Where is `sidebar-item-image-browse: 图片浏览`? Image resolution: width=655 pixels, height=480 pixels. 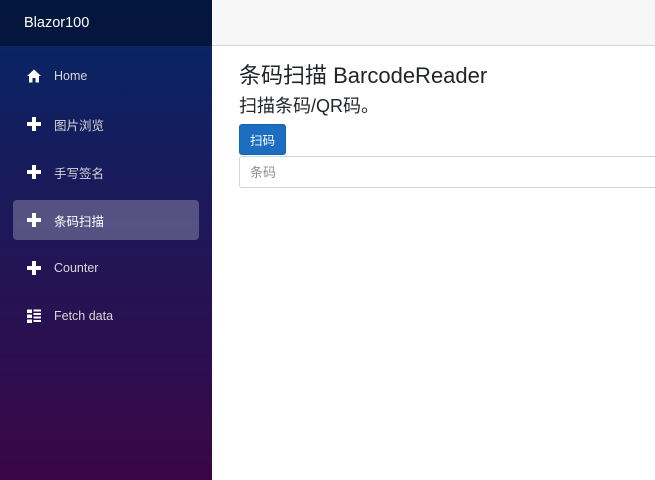
sidebar-item-image-browse: 图片浏览 is located at coordinates (106, 124).